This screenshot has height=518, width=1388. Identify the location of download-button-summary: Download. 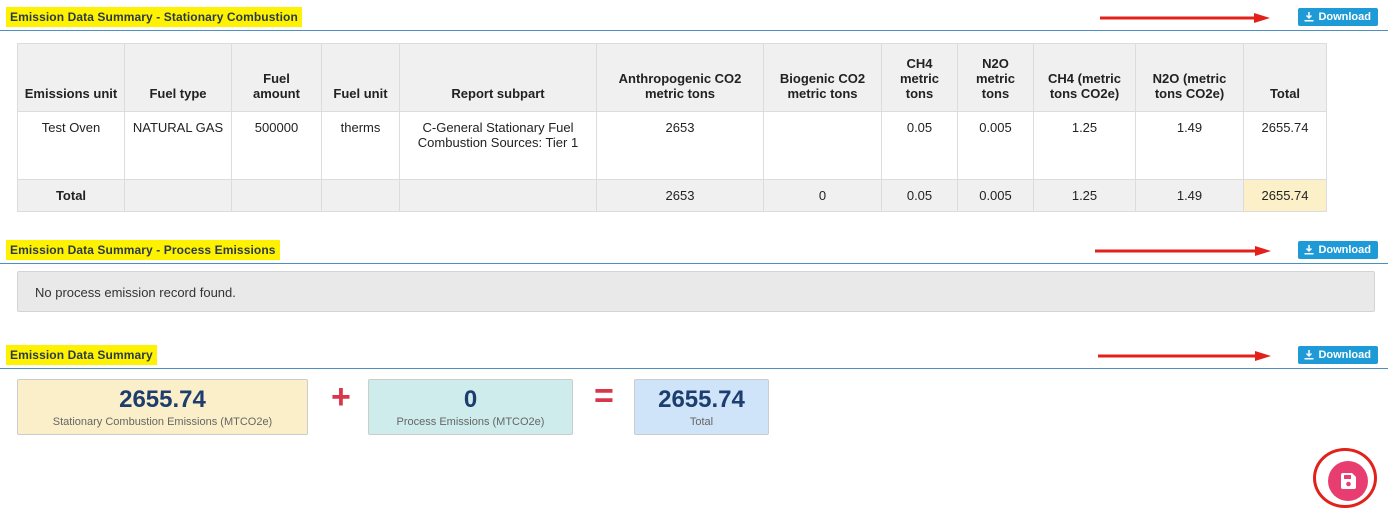
(1338, 355).